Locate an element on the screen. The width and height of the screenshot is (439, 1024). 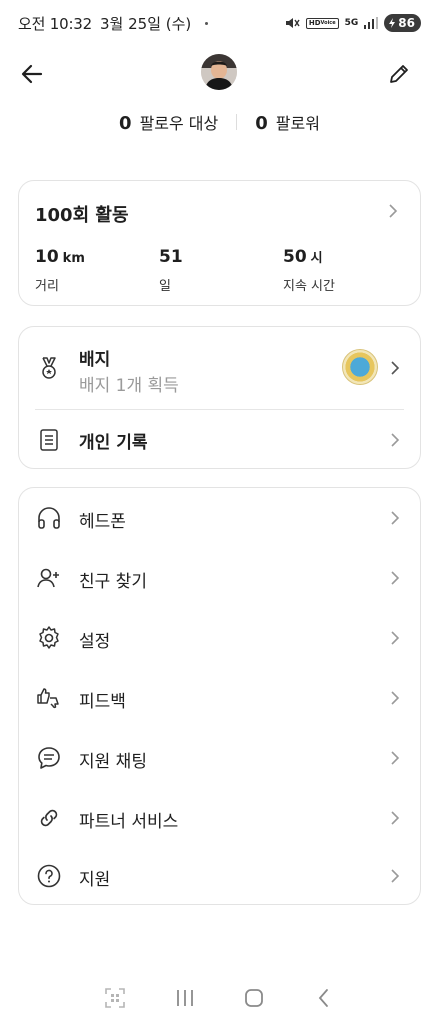
hd-voice-icon: HD Voice is located at coordinates (322, 23).